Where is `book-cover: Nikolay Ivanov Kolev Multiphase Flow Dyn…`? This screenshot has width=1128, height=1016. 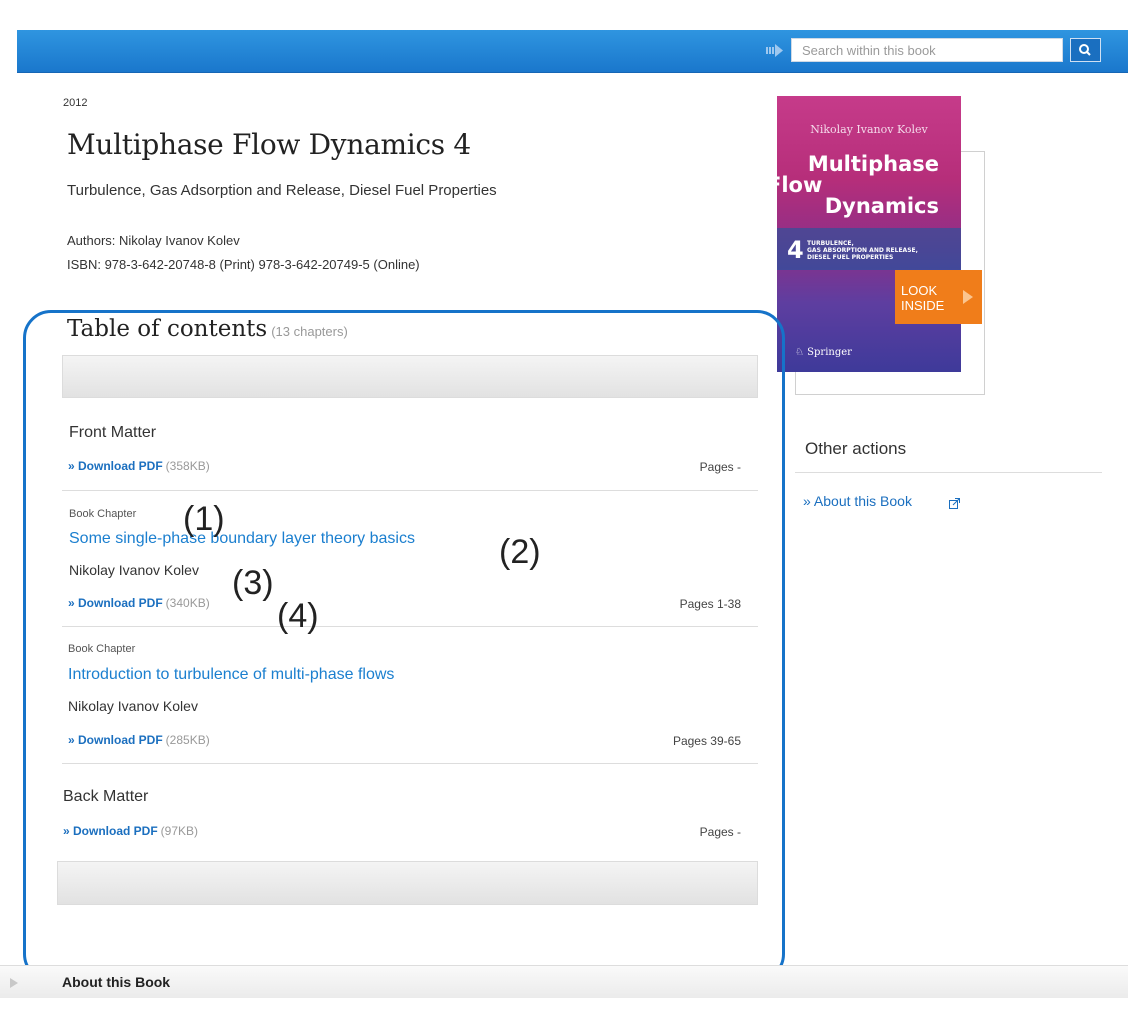 book-cover: Nikolay Ivanov Kolev Multiphase Flow Dyn… is located at coordinates (869, 234).